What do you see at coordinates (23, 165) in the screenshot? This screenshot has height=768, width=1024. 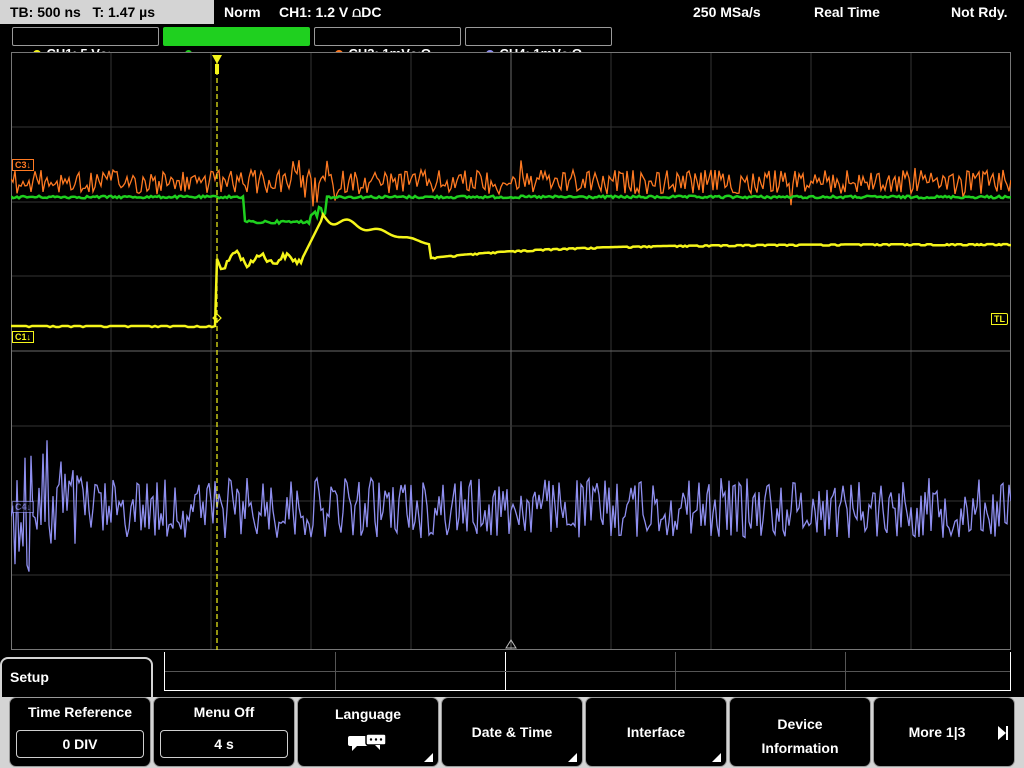 I see `ch3-offset-marker: C3↓` at bounding box center [23, 165].